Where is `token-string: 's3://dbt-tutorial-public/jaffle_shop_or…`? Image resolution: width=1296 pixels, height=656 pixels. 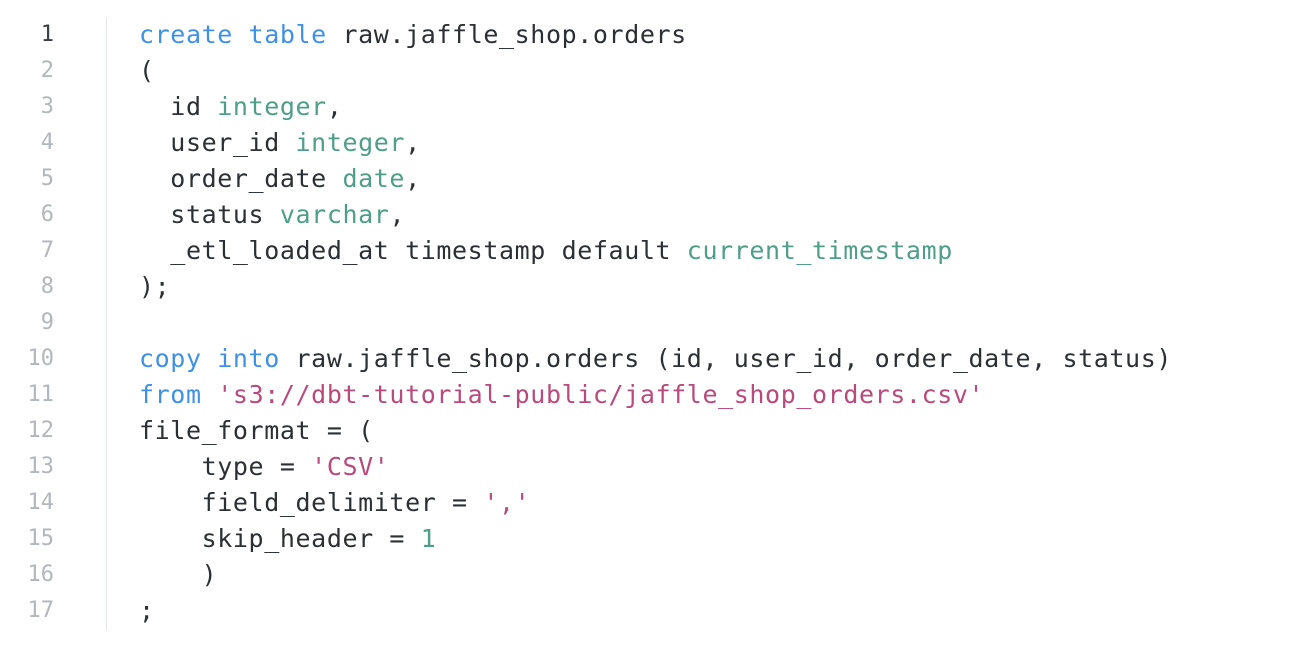 token-string: 's3://dbt-tutorial-public/jaffle_shop_or… is located at coordinates (601, 394).